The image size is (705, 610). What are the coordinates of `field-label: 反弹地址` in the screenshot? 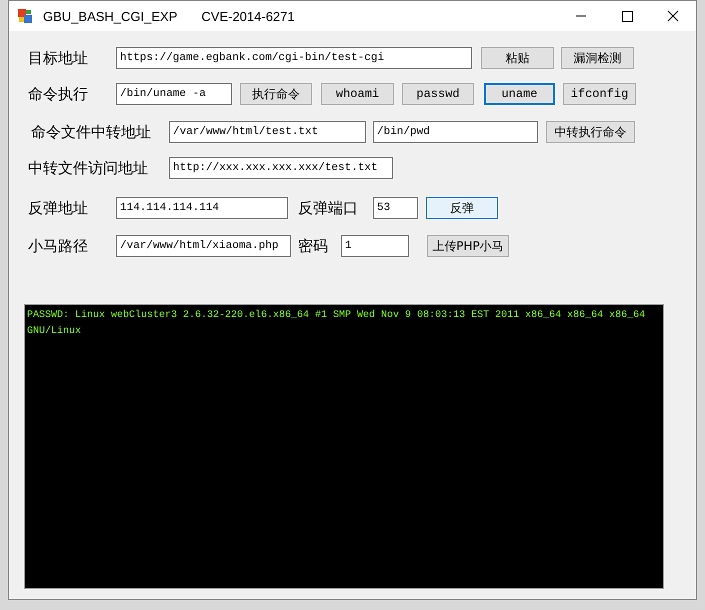 It's located at (58, 208).